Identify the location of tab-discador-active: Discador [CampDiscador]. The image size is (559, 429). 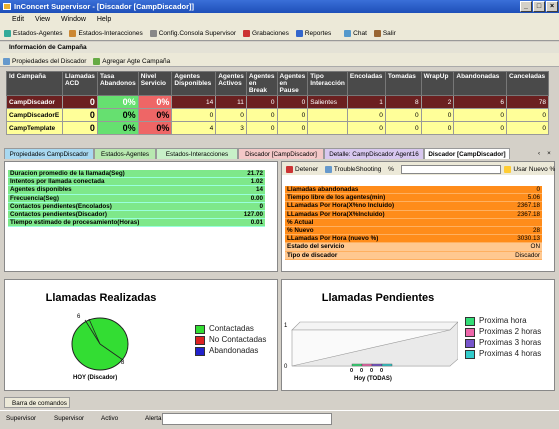
(467, 153).